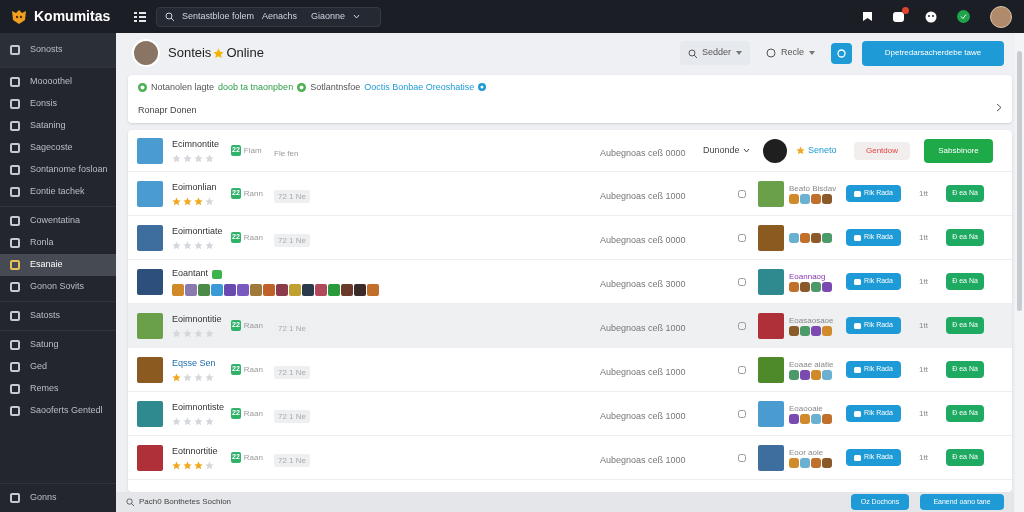  Describe the element at coordinates (643, 283) in the screenshot. I see `date-text: Aubegnoas ceß 3000` at that location.